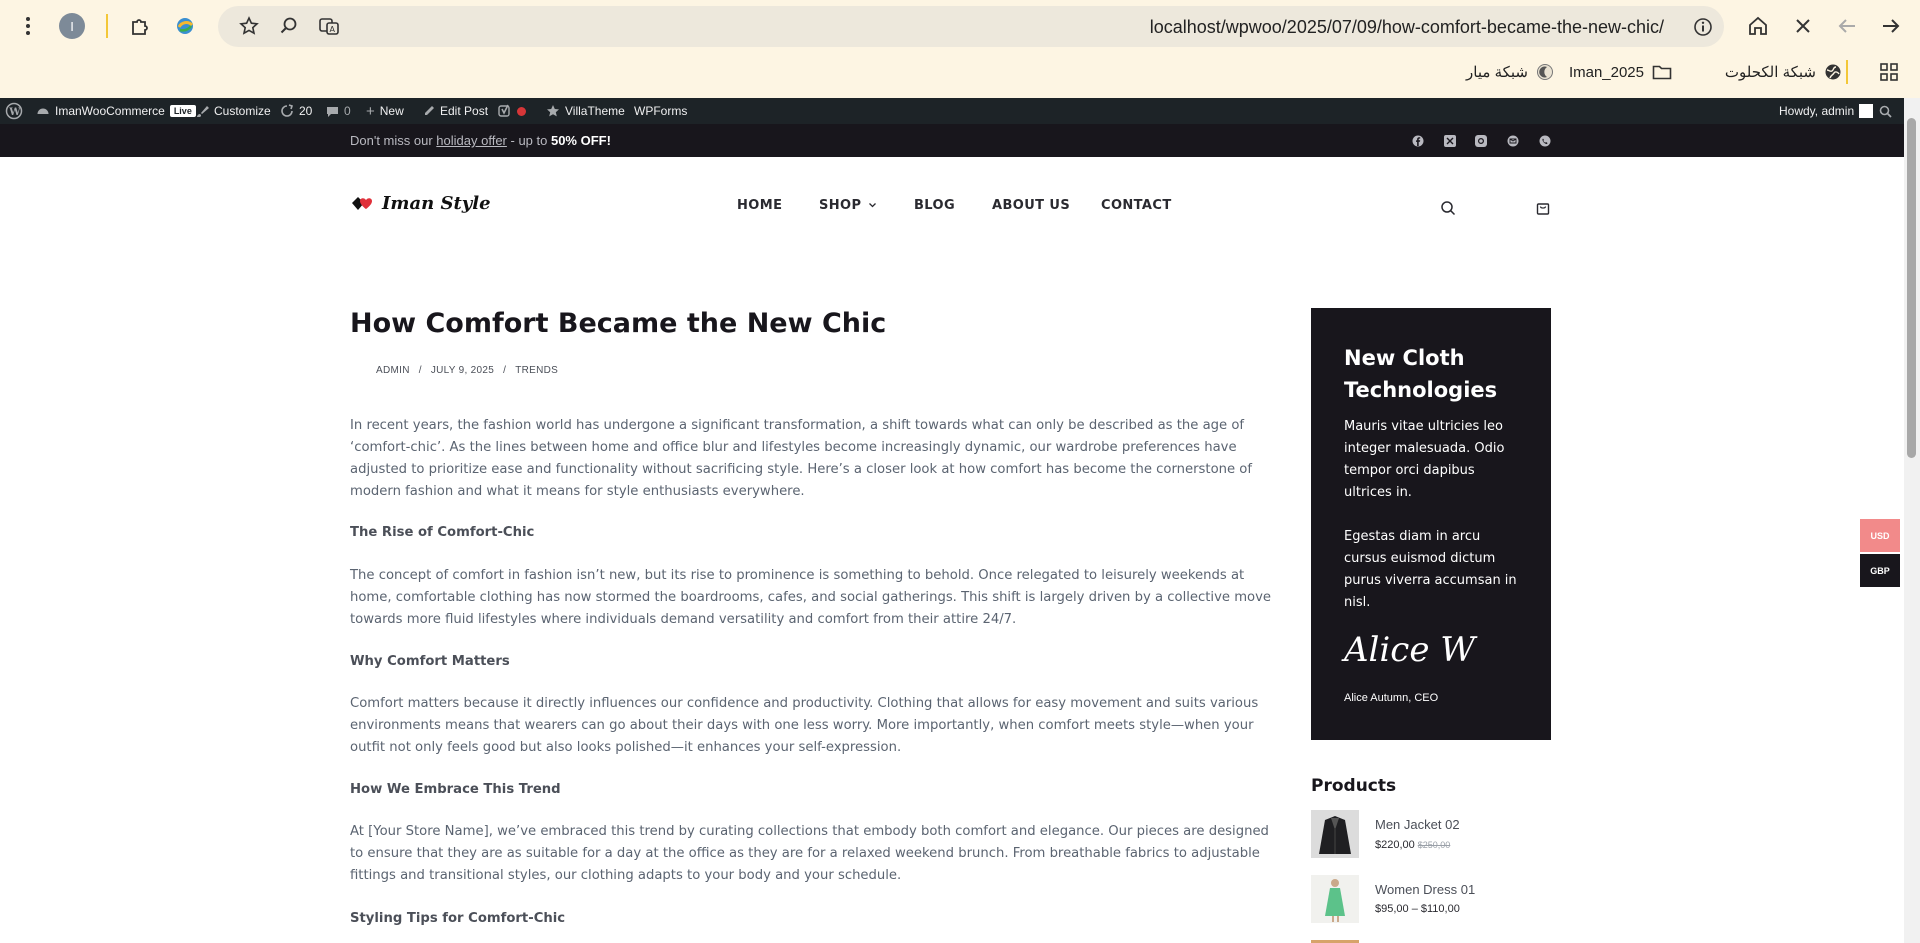 The height and width of the screenshot is (943, 1920). Describe the element at coordinates (333, 29) in the screenshot. I see `svg-text: A` at that location.